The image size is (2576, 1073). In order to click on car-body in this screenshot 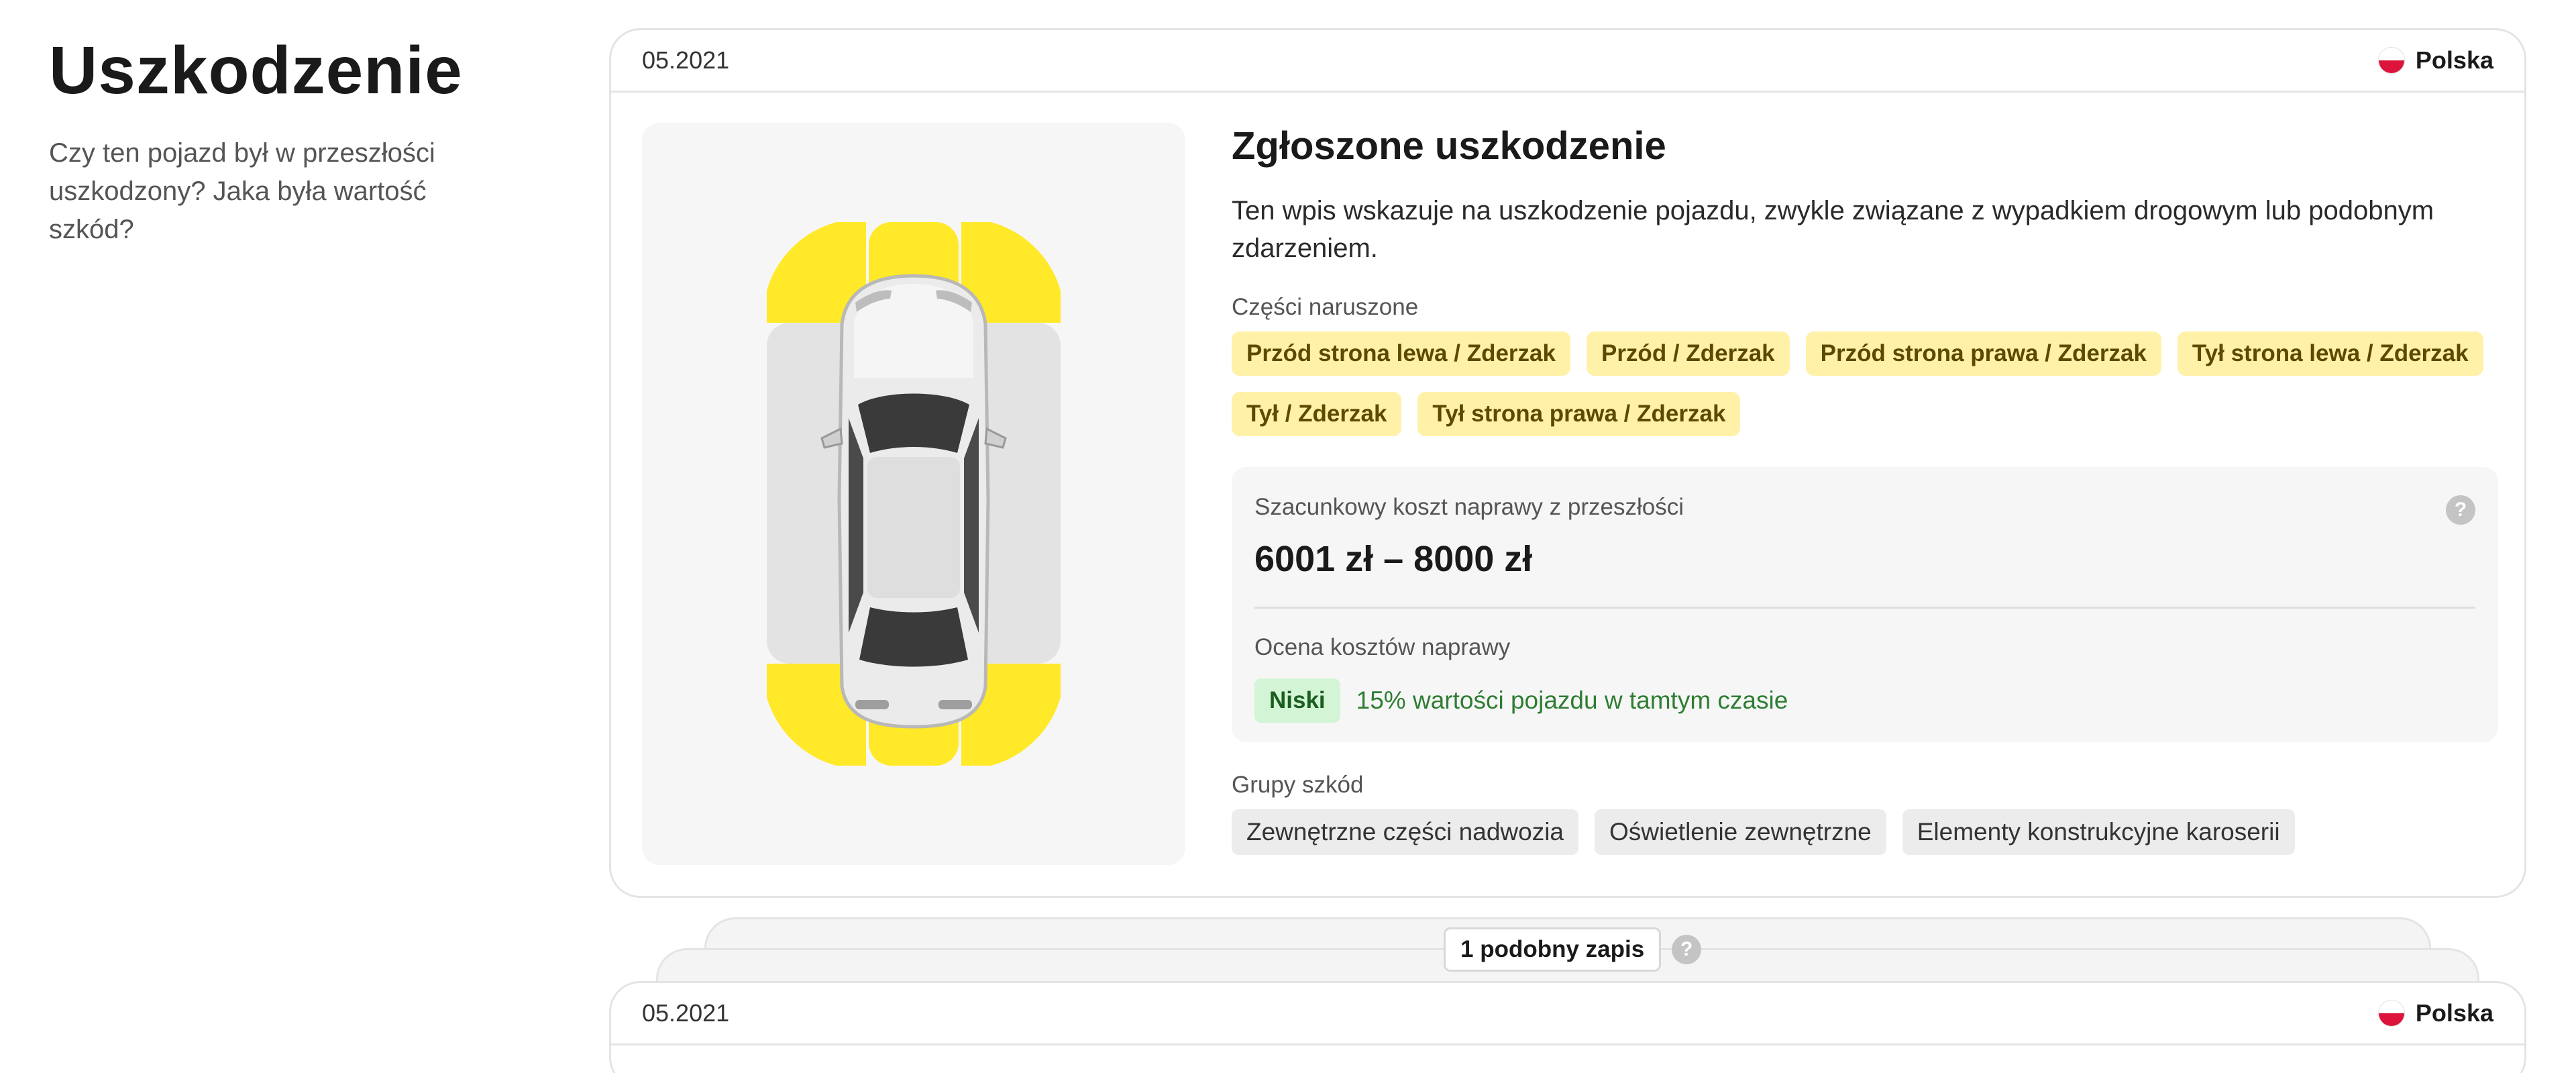, I will do `click(913, 501)`.